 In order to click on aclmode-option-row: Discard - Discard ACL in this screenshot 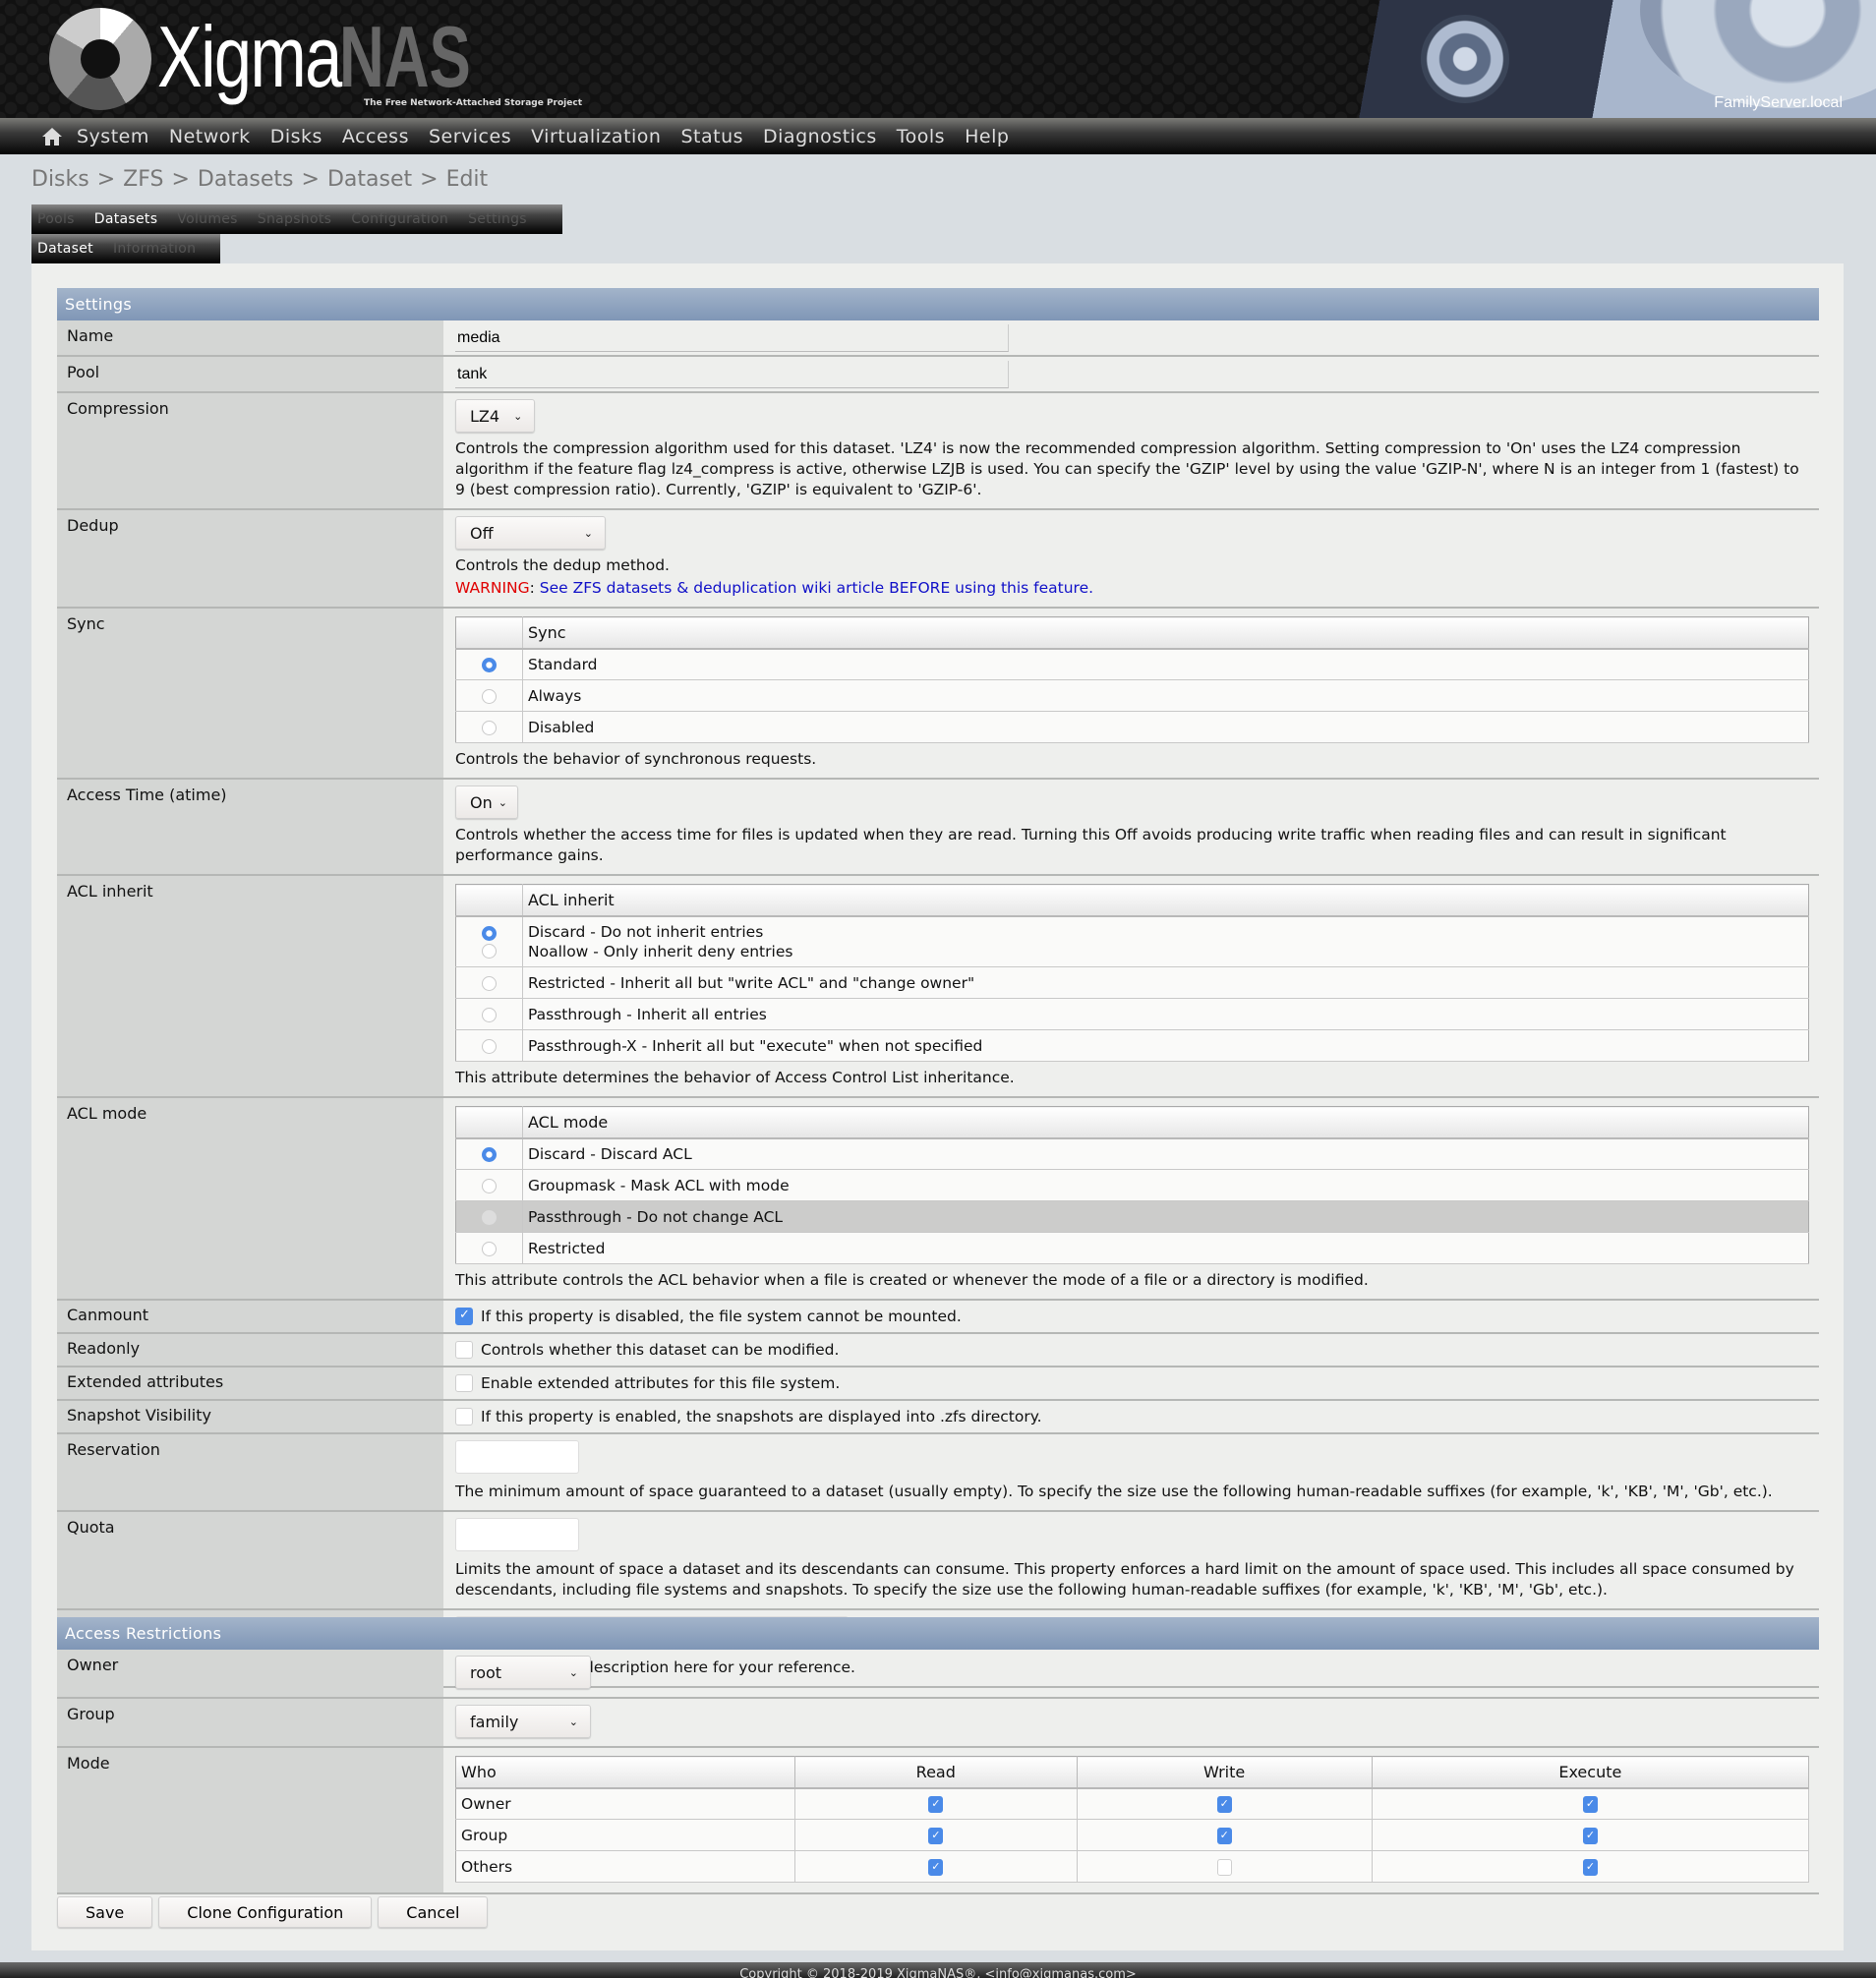, I will do `click(1132, 1153)`.